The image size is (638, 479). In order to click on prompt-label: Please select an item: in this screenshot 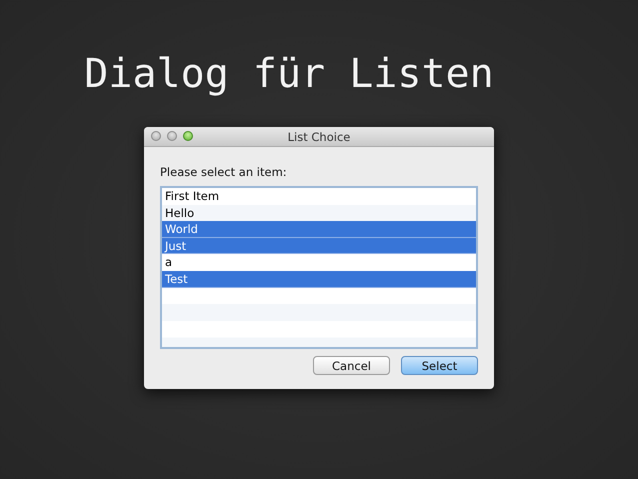, I will do `click(224, 172)`.